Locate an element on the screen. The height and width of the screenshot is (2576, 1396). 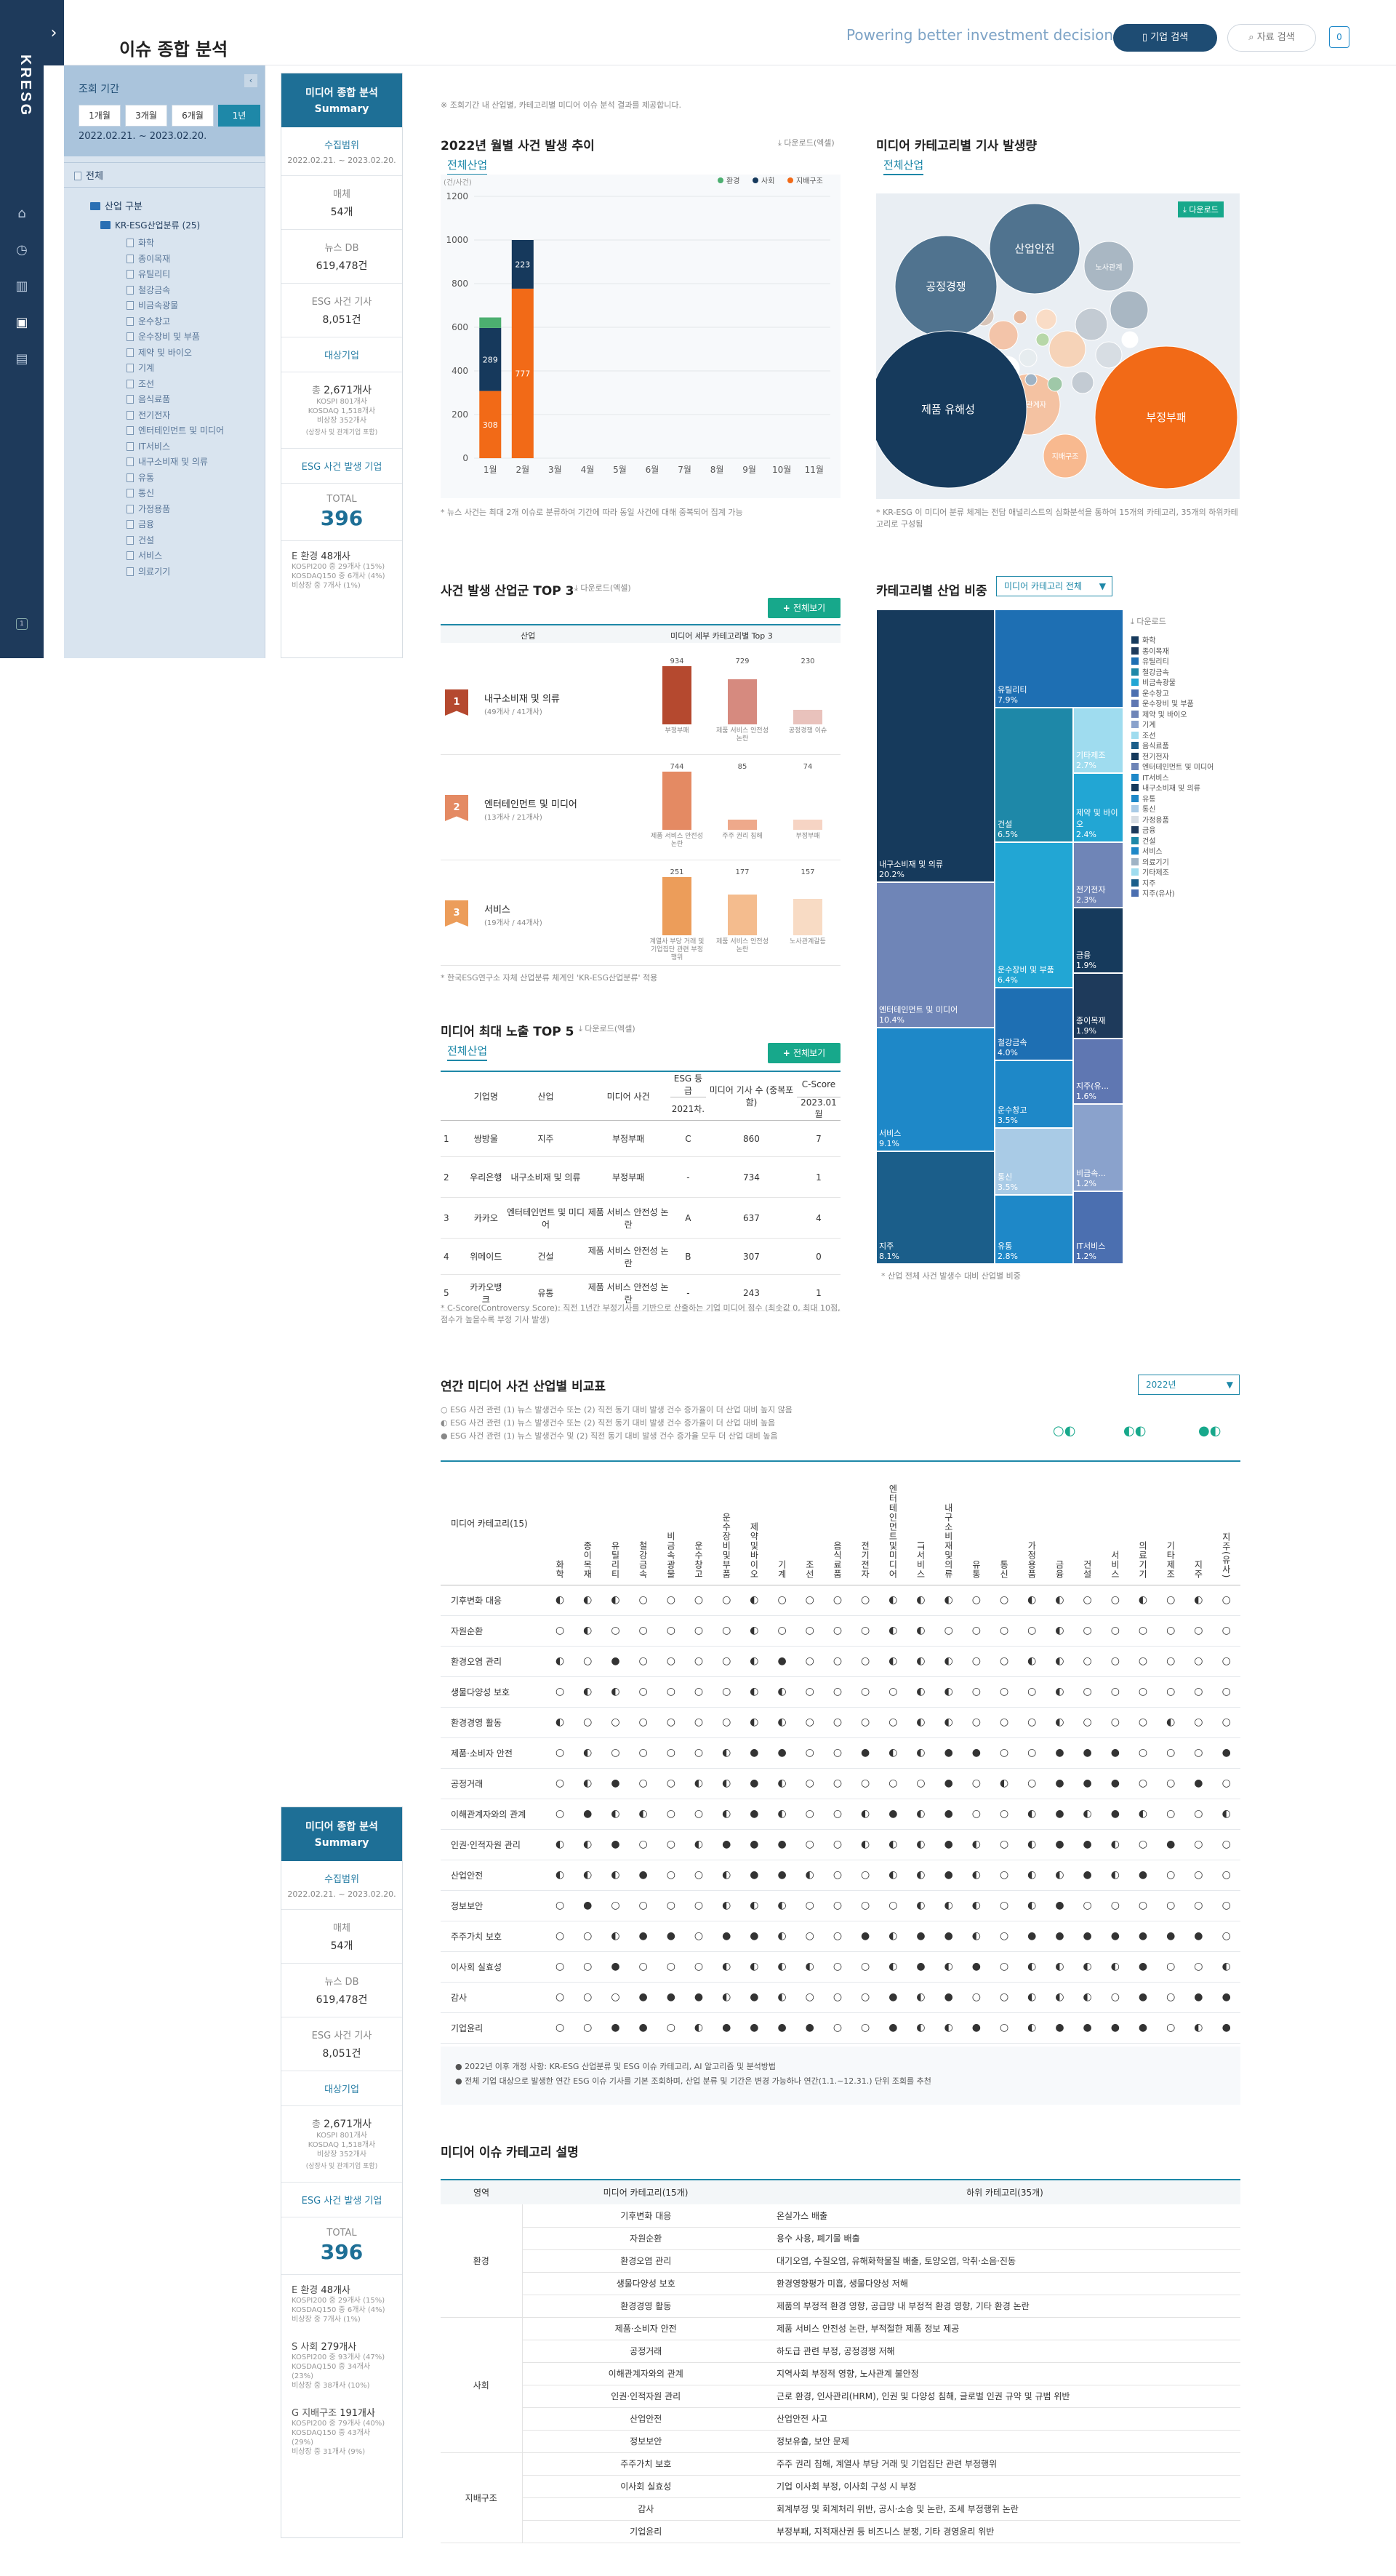
tree-all: 전체 is located at coordinates (169, 175).